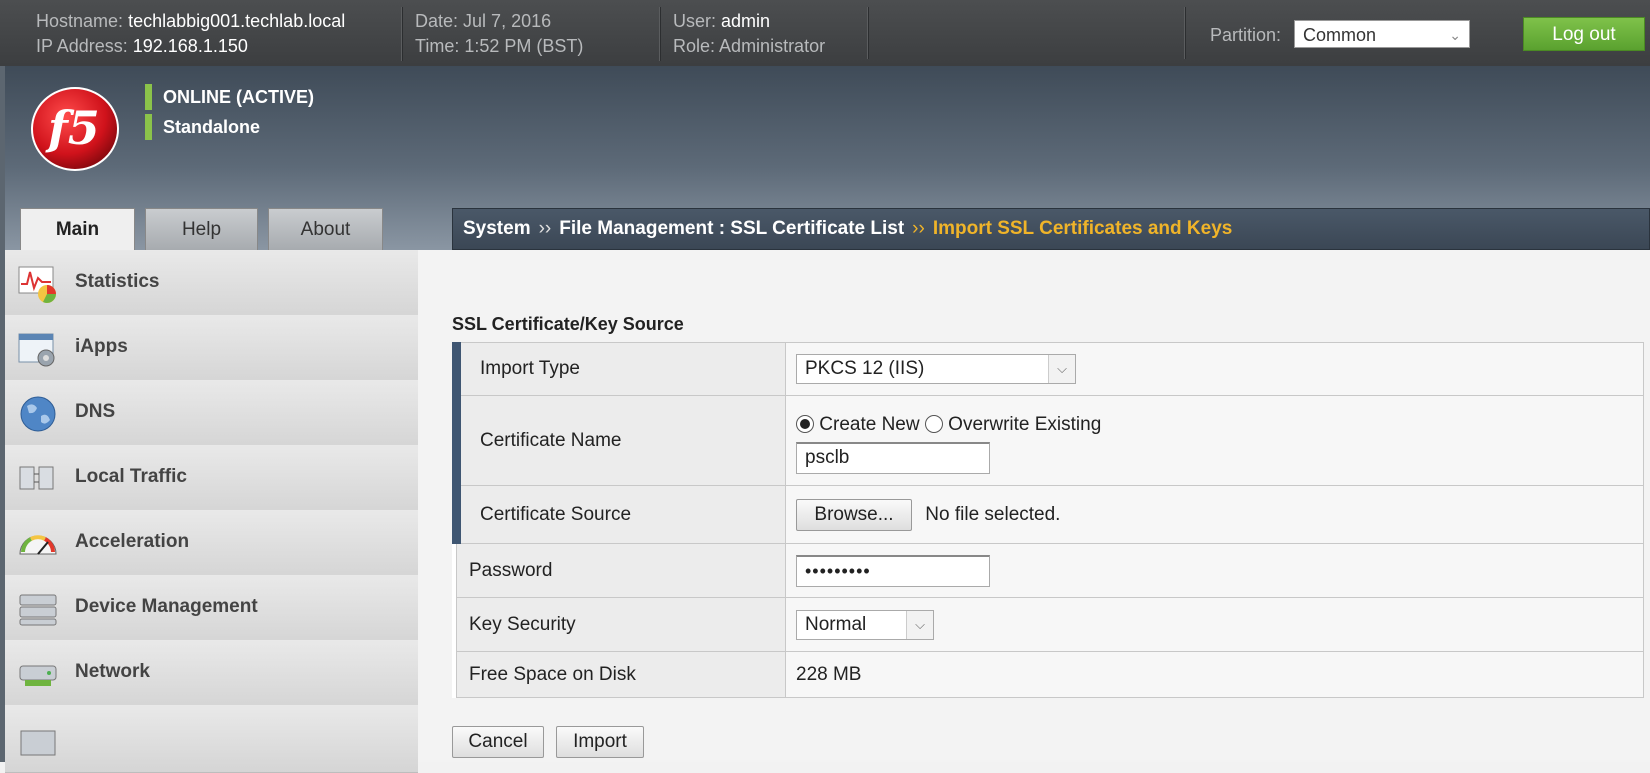  What do you see at coordinates (1455, 35) in the screenshot?
I see `chevron-down-icon: ⌄` at bounding box center [1455, 35].